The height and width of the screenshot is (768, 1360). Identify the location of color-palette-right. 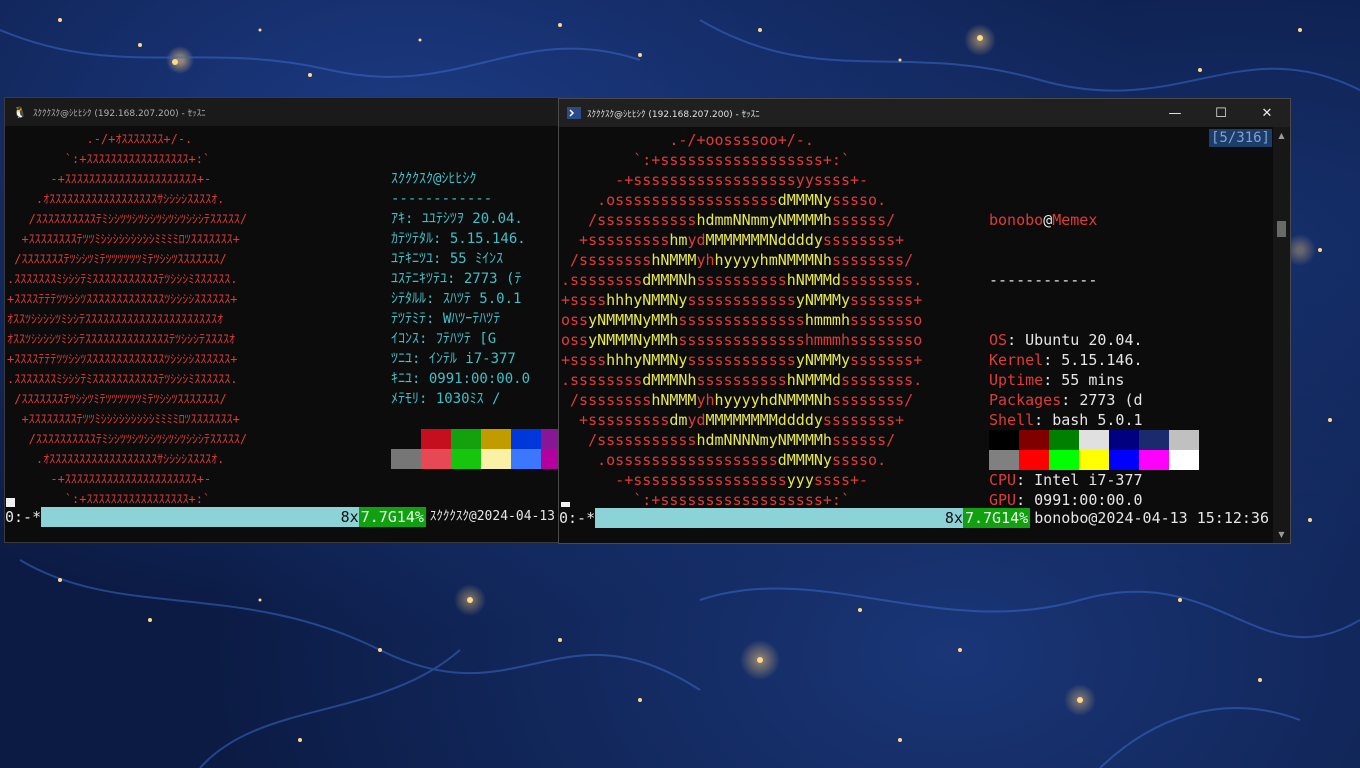
(1094, 450).